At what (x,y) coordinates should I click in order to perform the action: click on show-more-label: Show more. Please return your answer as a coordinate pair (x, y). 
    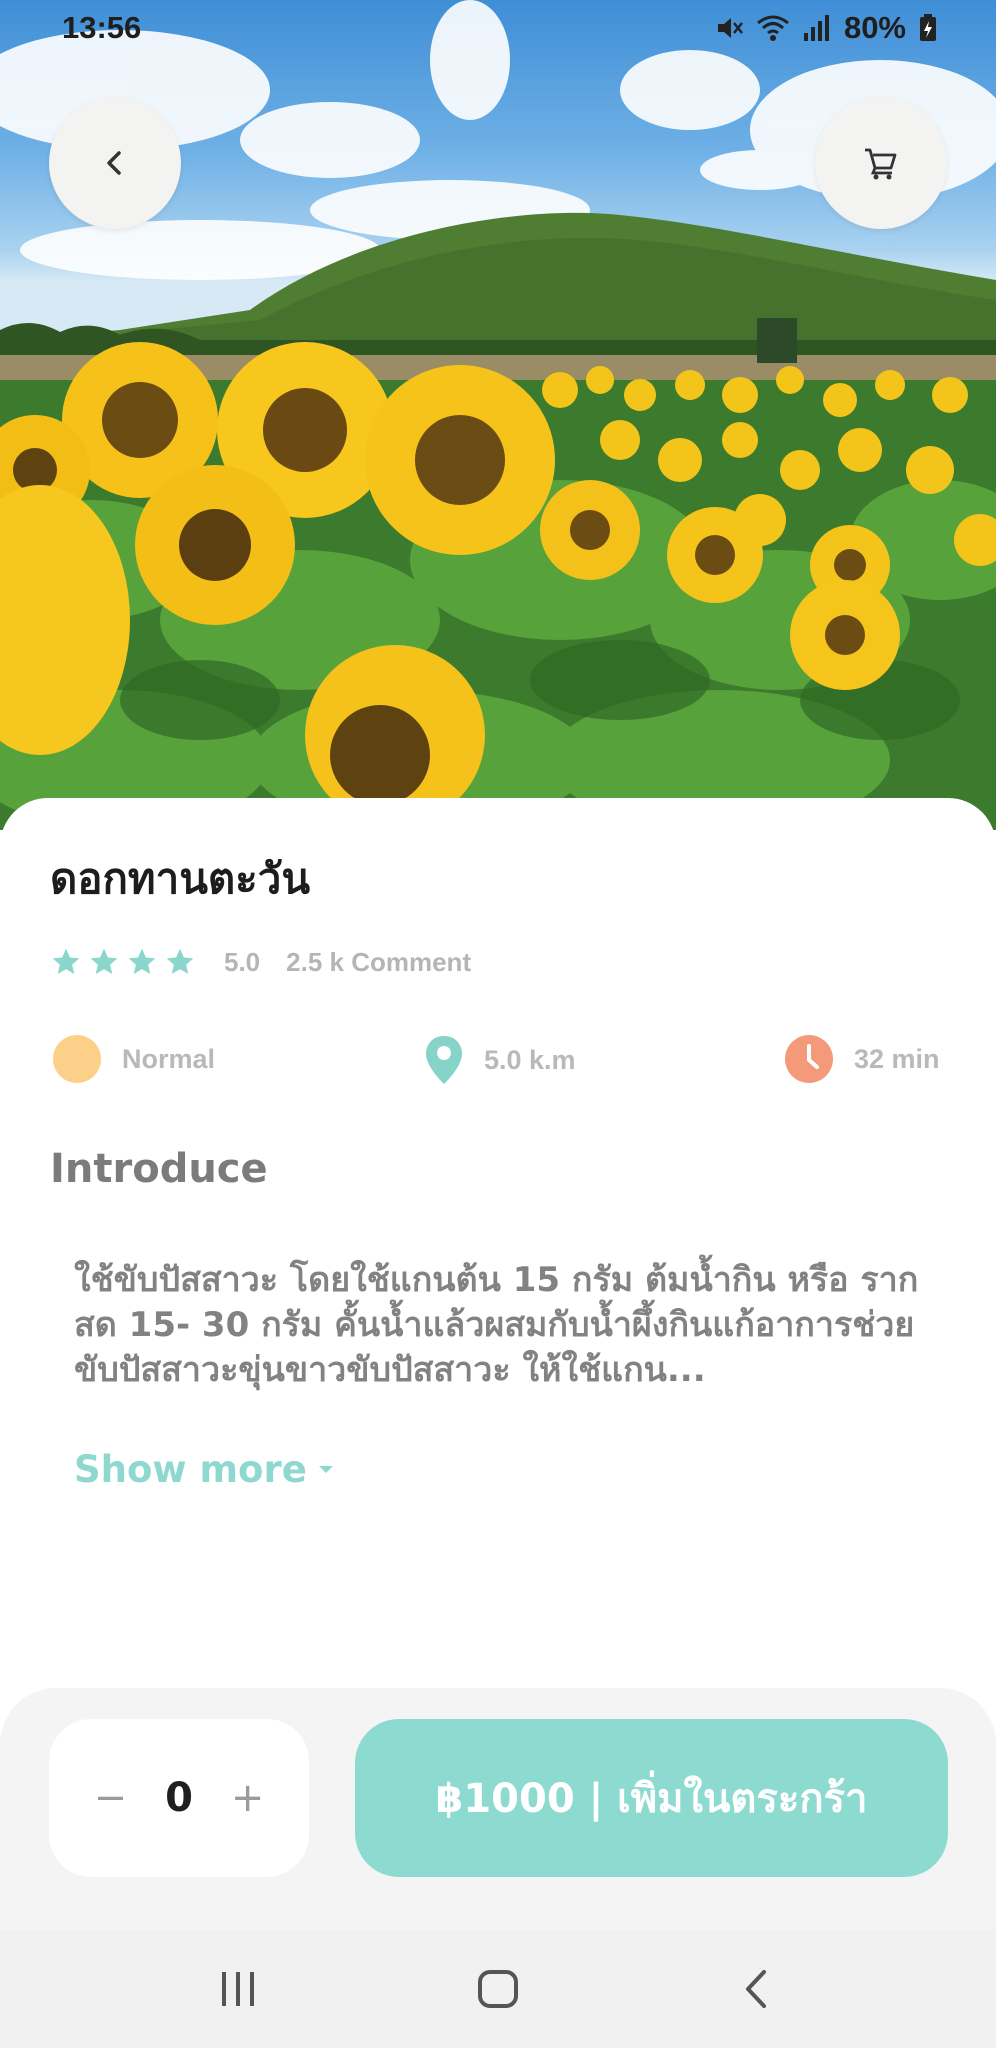
    Looking at the image, I should click on (190, 1469).